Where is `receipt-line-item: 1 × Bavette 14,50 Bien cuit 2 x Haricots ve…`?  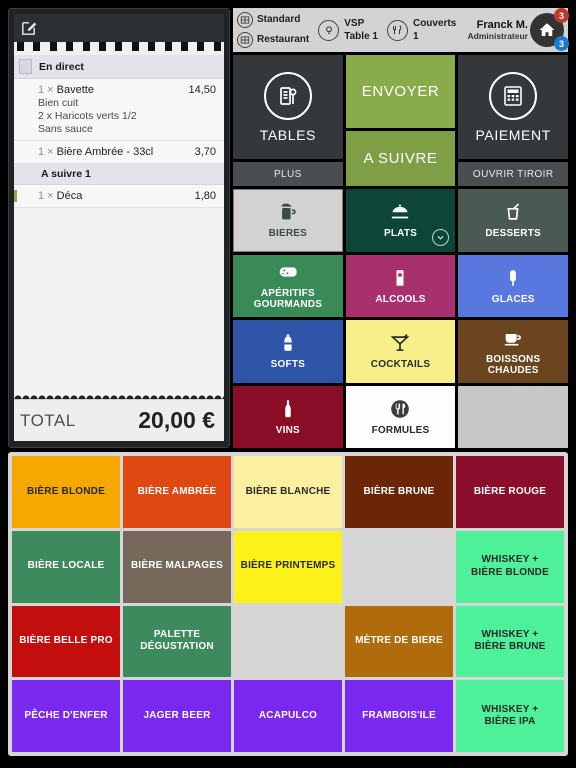
receipt-line-item: 1 × Bavette 14,50 Bien cuit 2 x Haricots ve… is located at coordinates (119, 110).